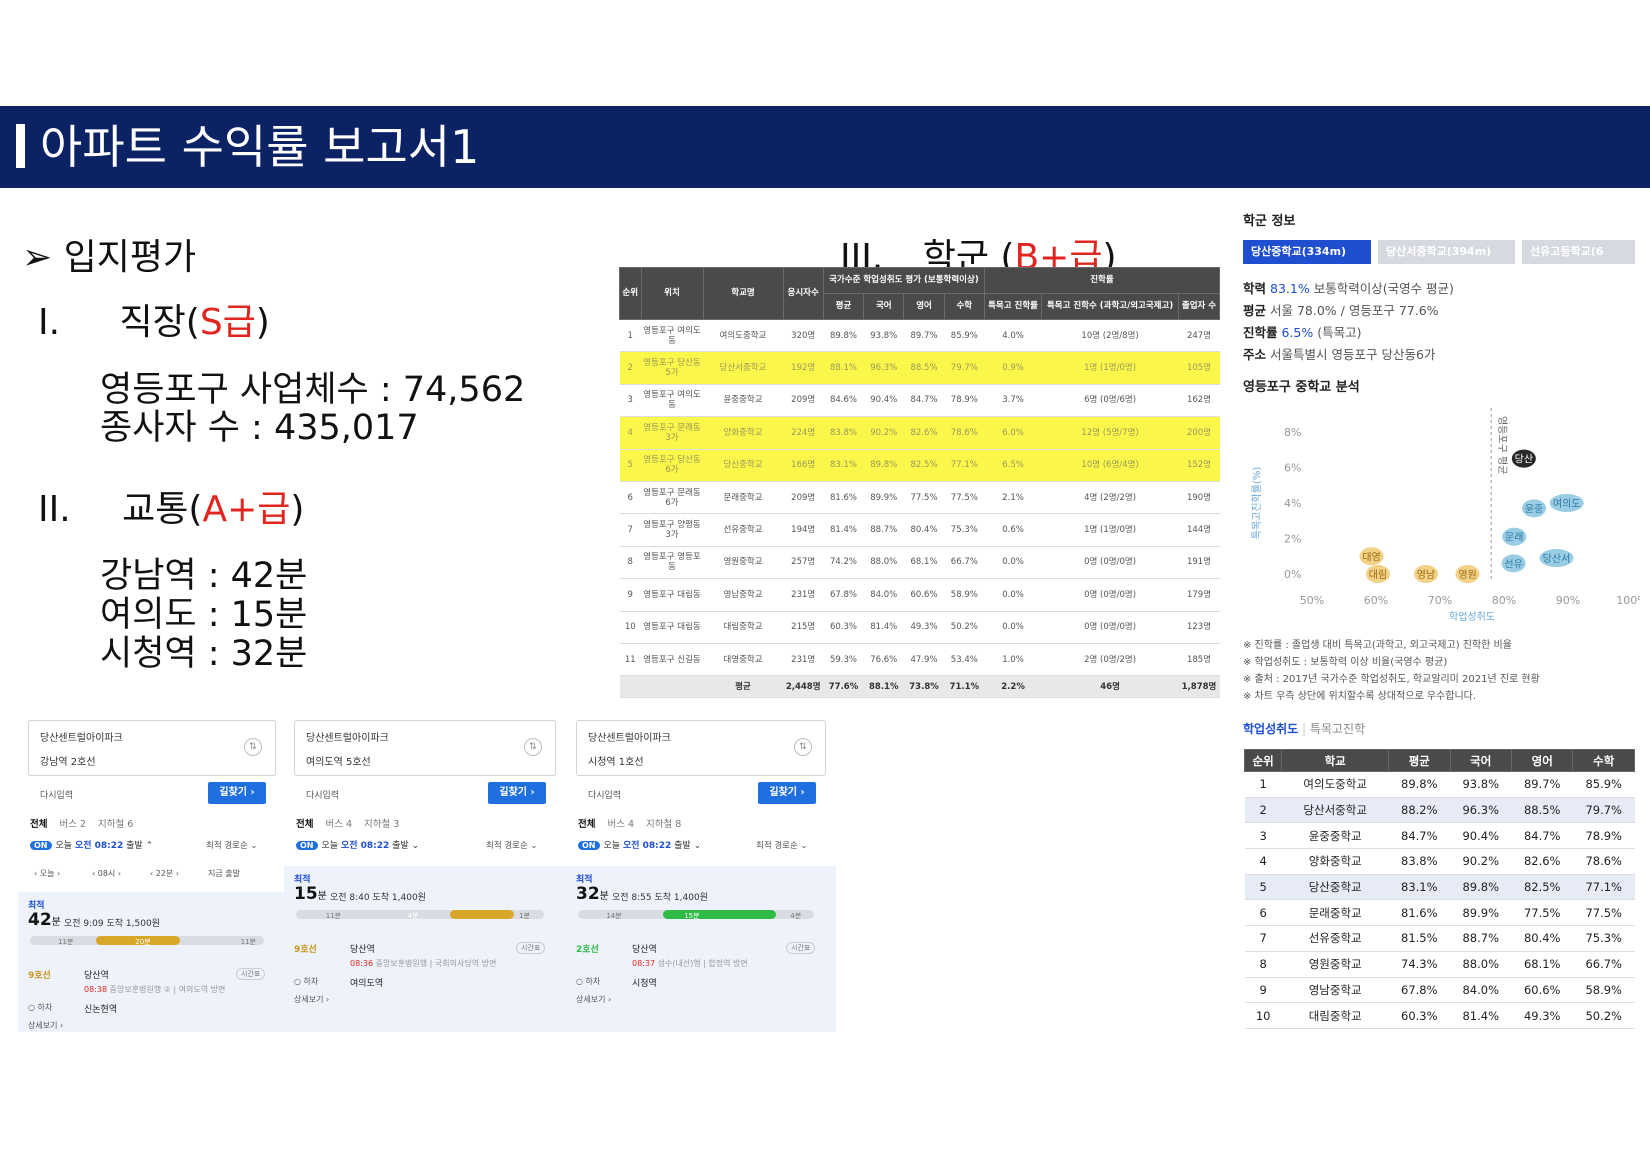 The height and width of the screenshot is (1157, 1650). What do you see at coordinates (1439, 861) in the screenshot?
I see `table-row: 4 양화중학교 83.8% 90.2% 82.6% 78.6%` at bounding box center [1439, 861].